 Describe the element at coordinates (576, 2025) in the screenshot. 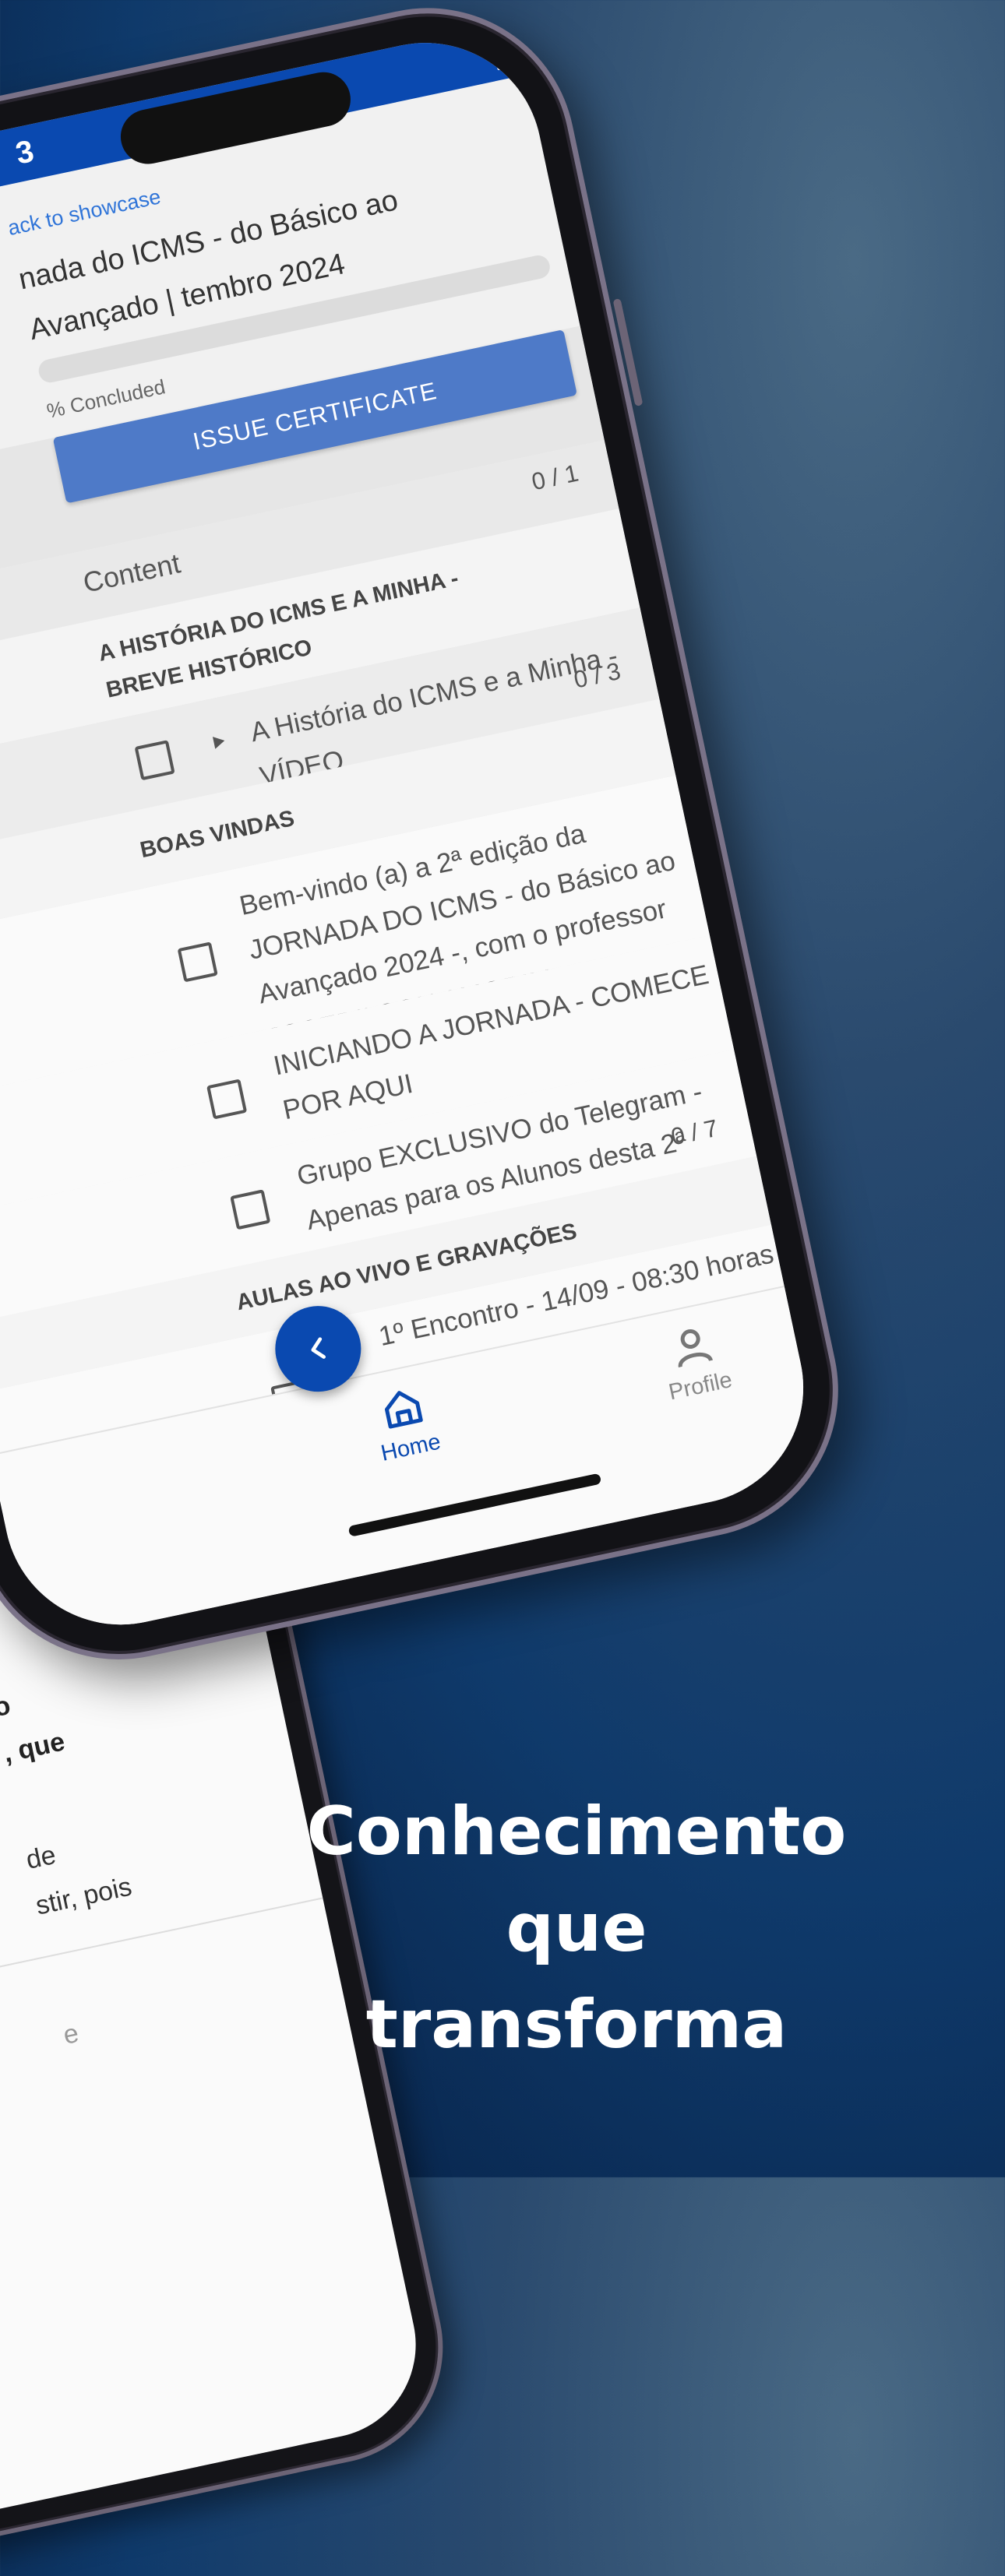

I see `tagline-line-2: transforma` at that location.